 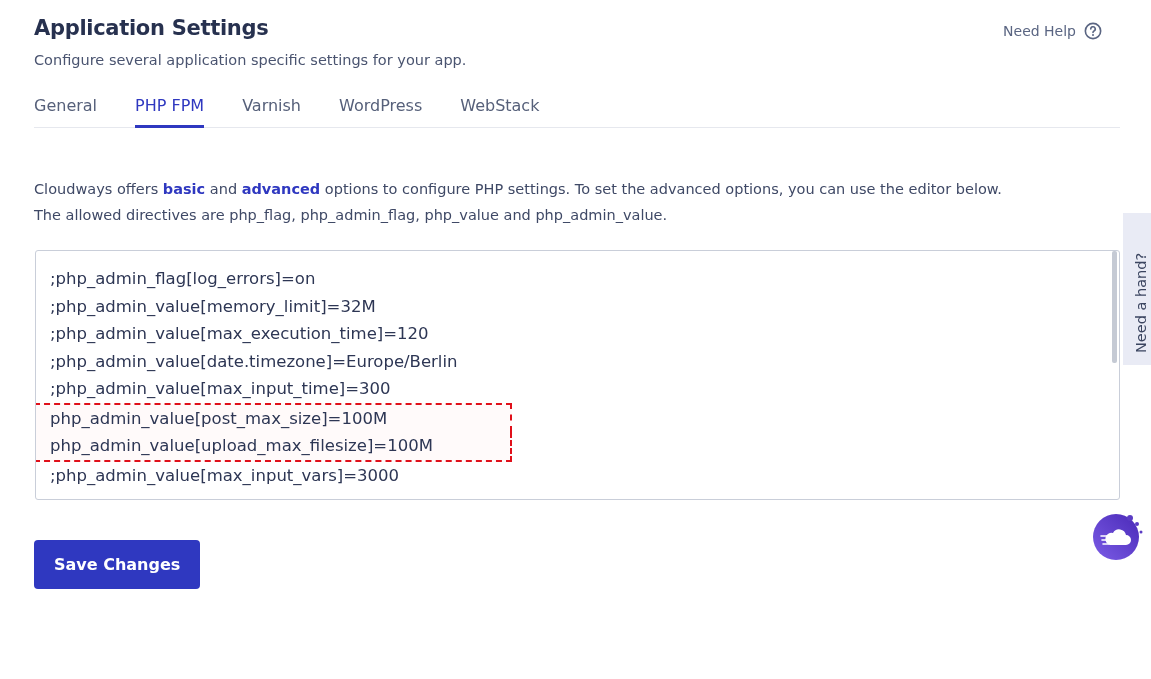 I want to click on page-subtitle: Configure several application specific settings for your app., so click(x=250, y=60).